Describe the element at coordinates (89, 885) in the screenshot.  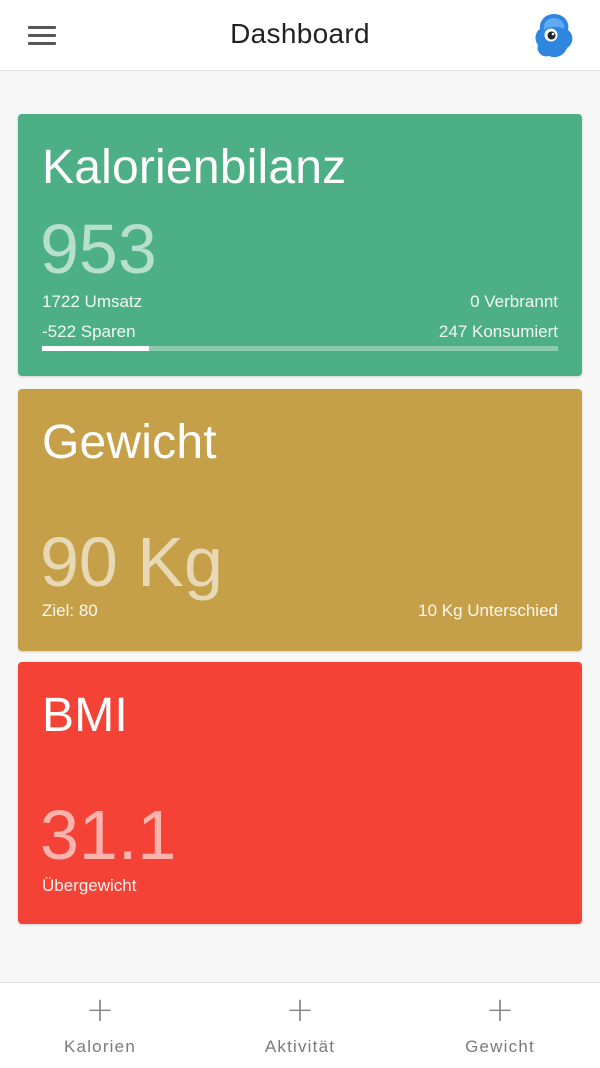
I see `bmi-status-label: Übergewicht` at that location.